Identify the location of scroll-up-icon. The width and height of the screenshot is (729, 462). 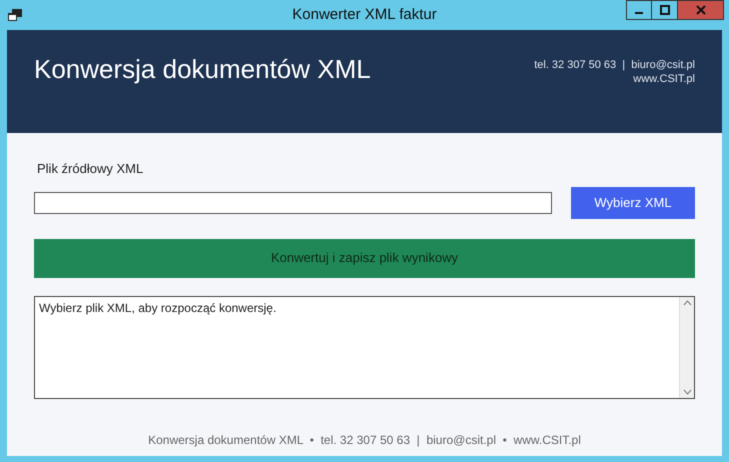
(687, 303).